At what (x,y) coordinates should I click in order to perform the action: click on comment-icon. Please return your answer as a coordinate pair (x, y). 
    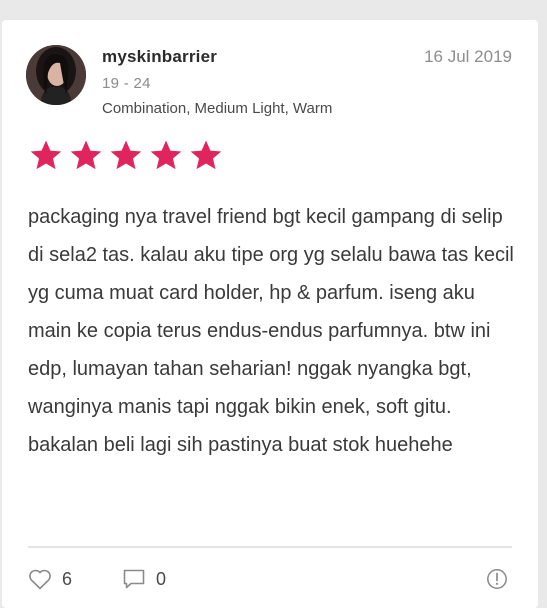
    Looking at the image, I should click on (134, 579).